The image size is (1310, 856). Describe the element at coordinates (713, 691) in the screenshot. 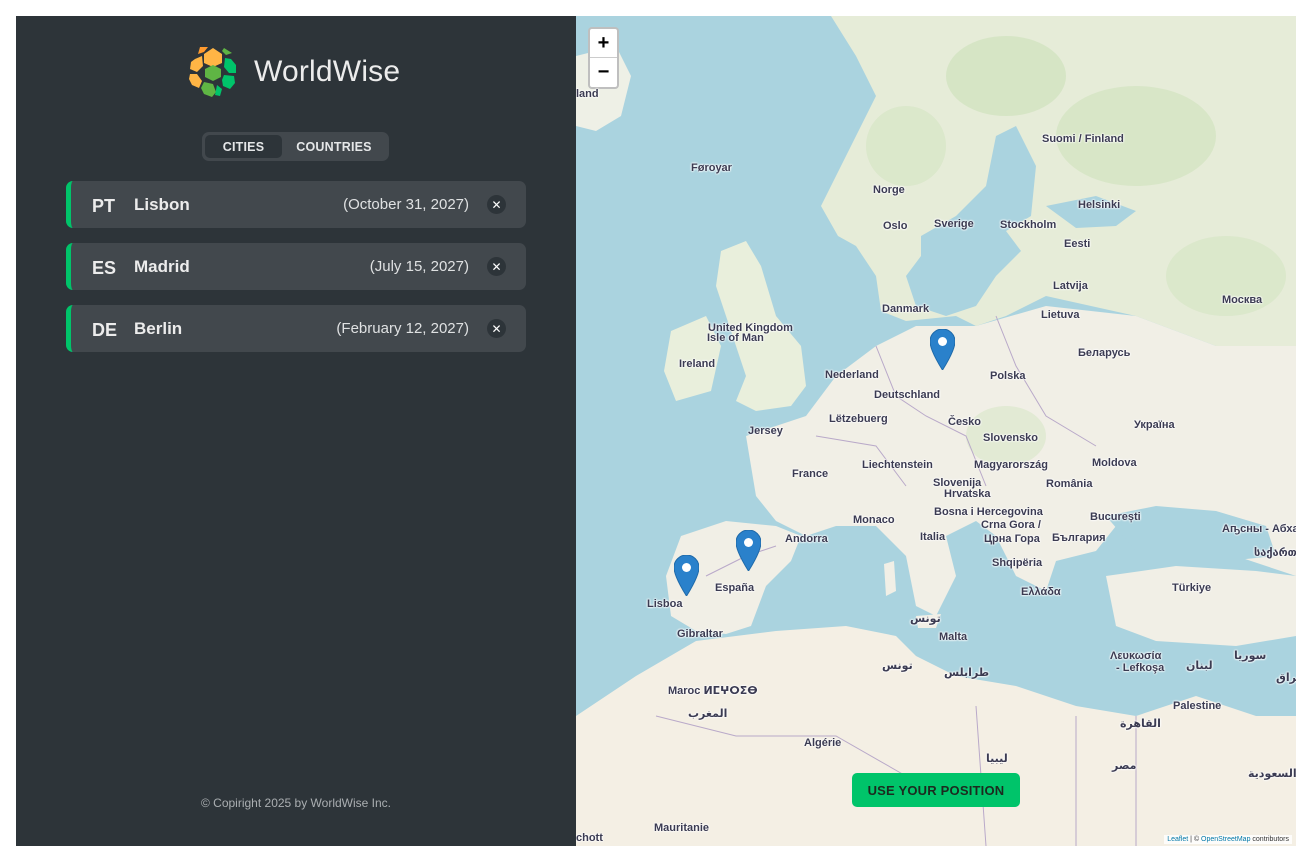

I see `map-label: Maroc ⵍⵎⵖⵔⵉⴱ` at that location.